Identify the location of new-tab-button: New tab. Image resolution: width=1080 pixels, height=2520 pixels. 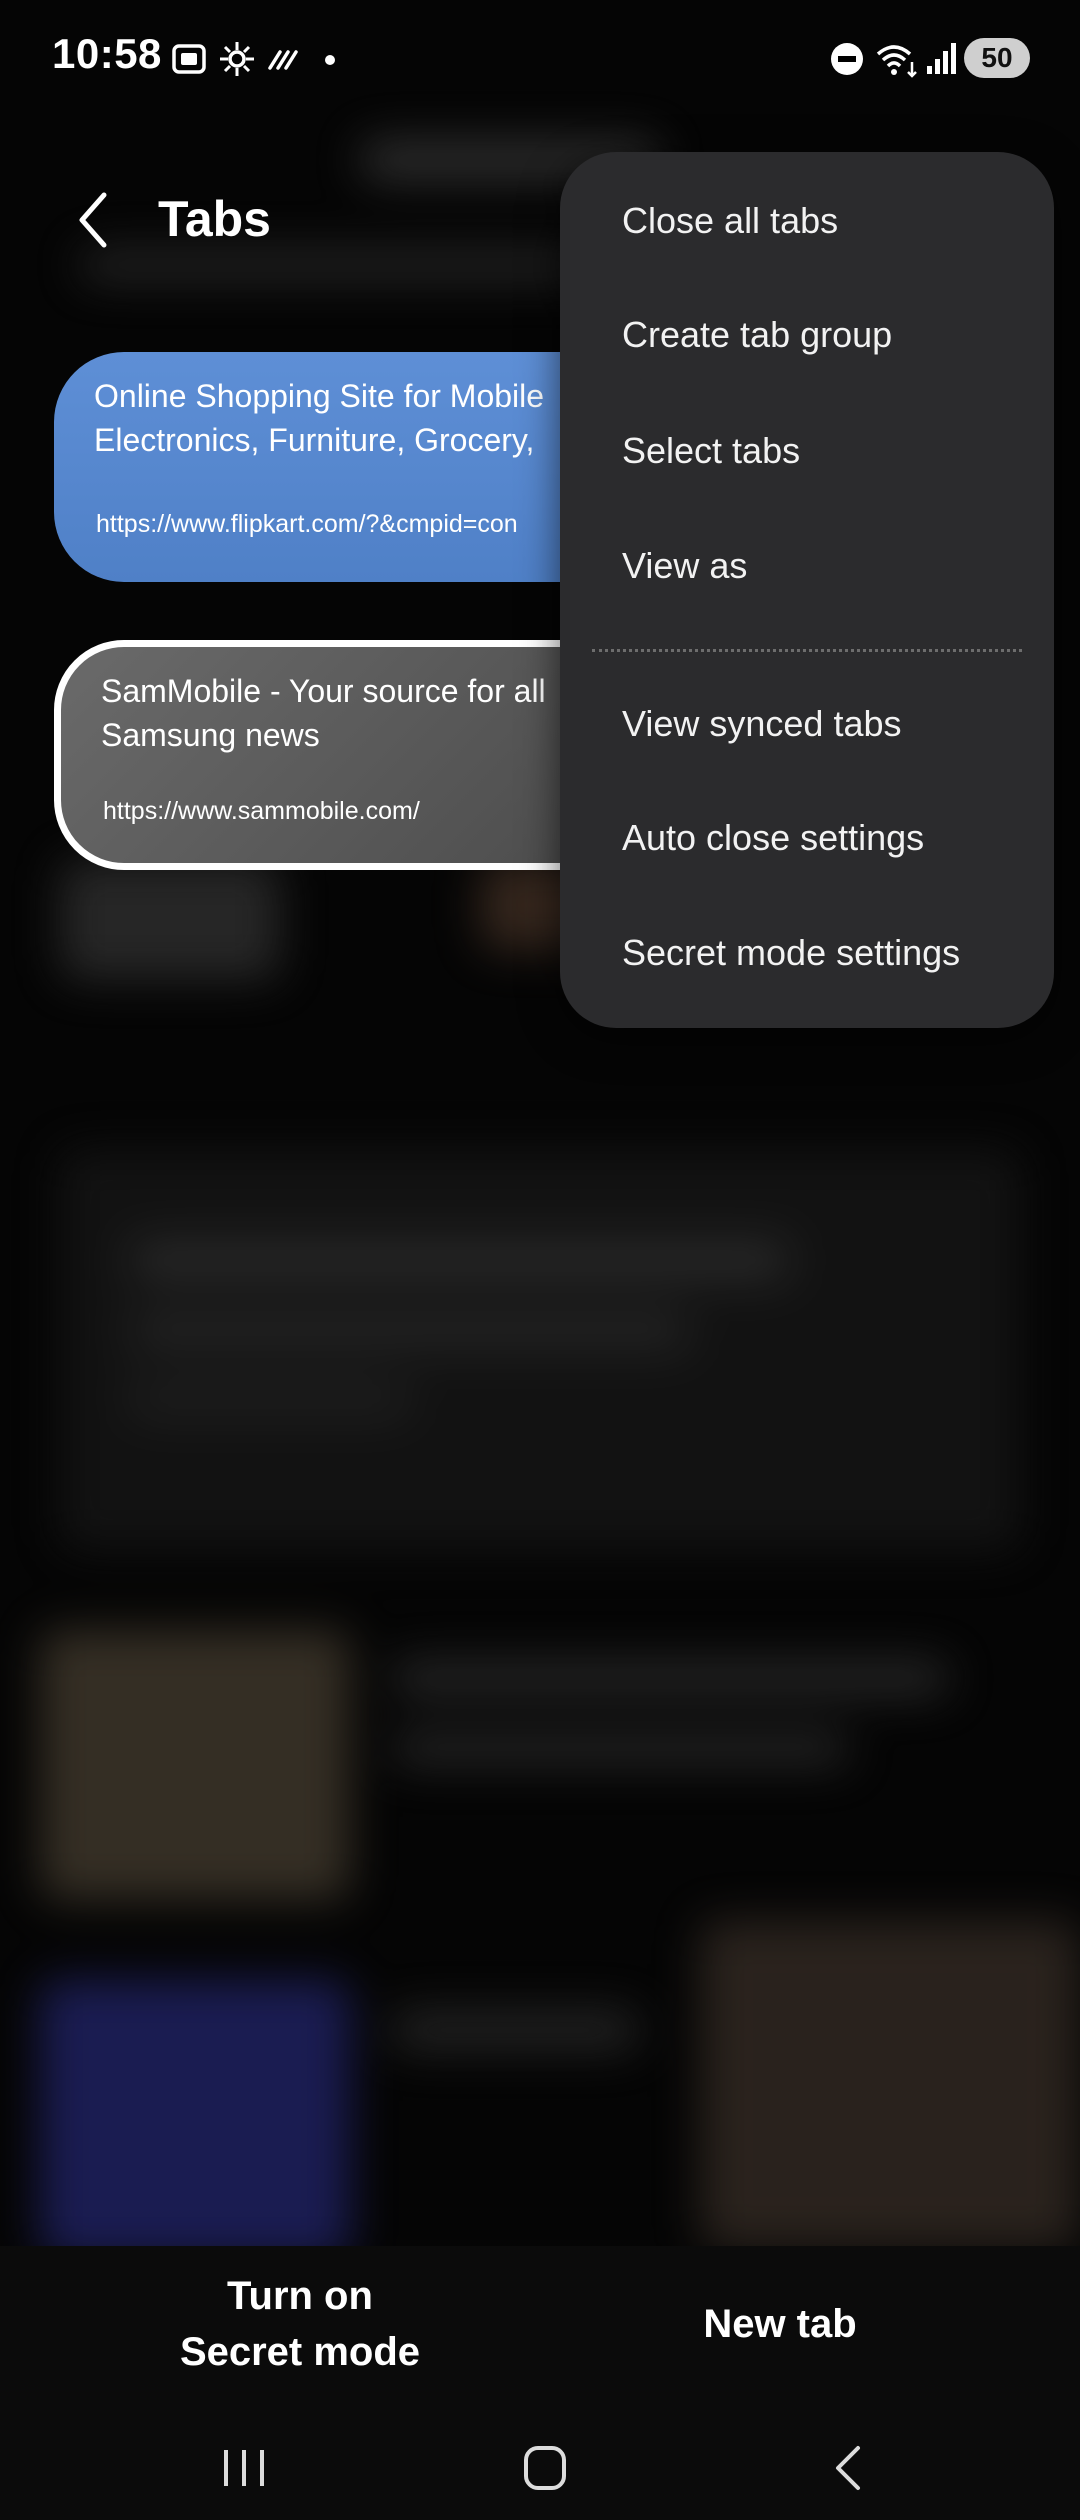
(780, 2324).